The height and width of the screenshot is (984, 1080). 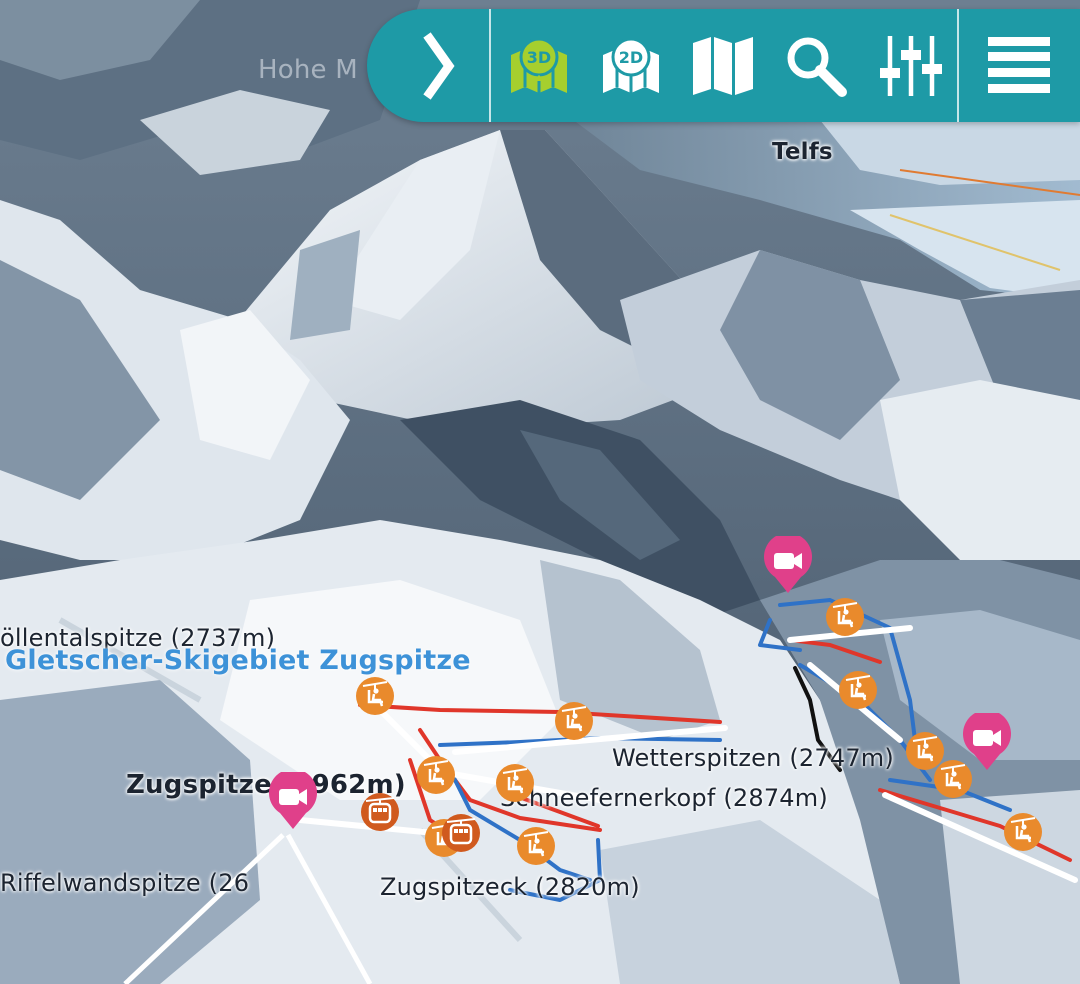 What do you see at coordinates (631, 57) in the screenshot?
I see `svg-text: 2D` at bounding box center [631, 57].